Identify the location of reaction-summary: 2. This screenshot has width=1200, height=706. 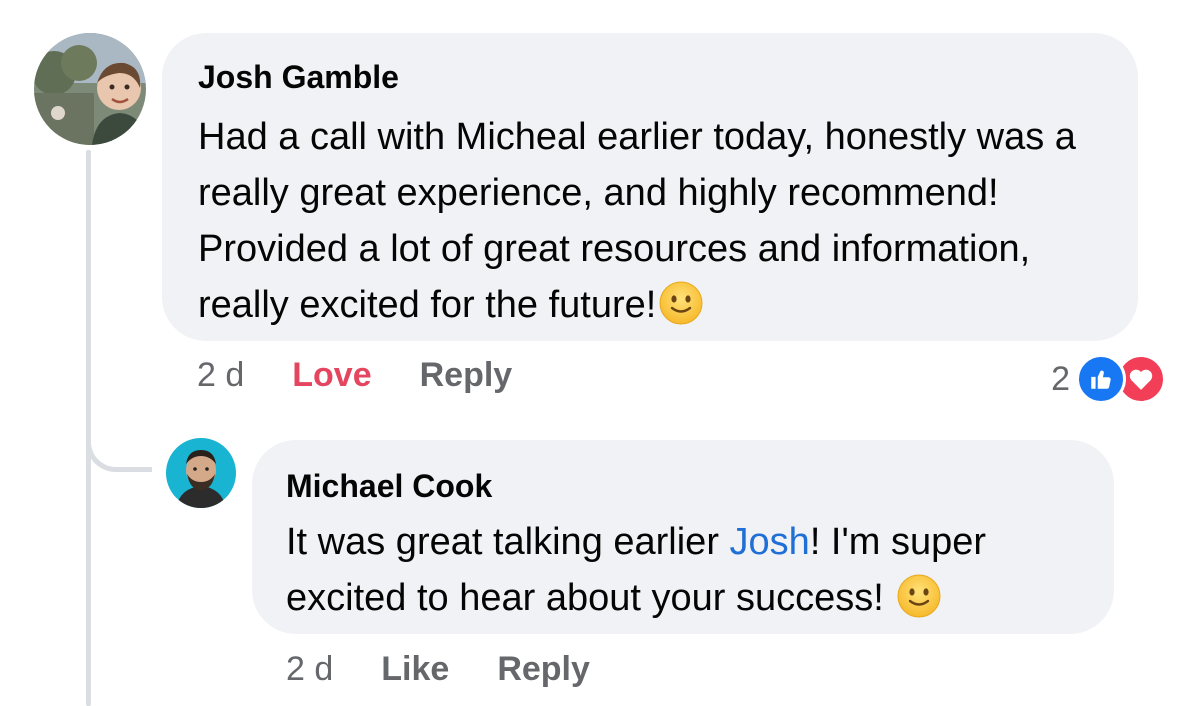
(1108, 379).